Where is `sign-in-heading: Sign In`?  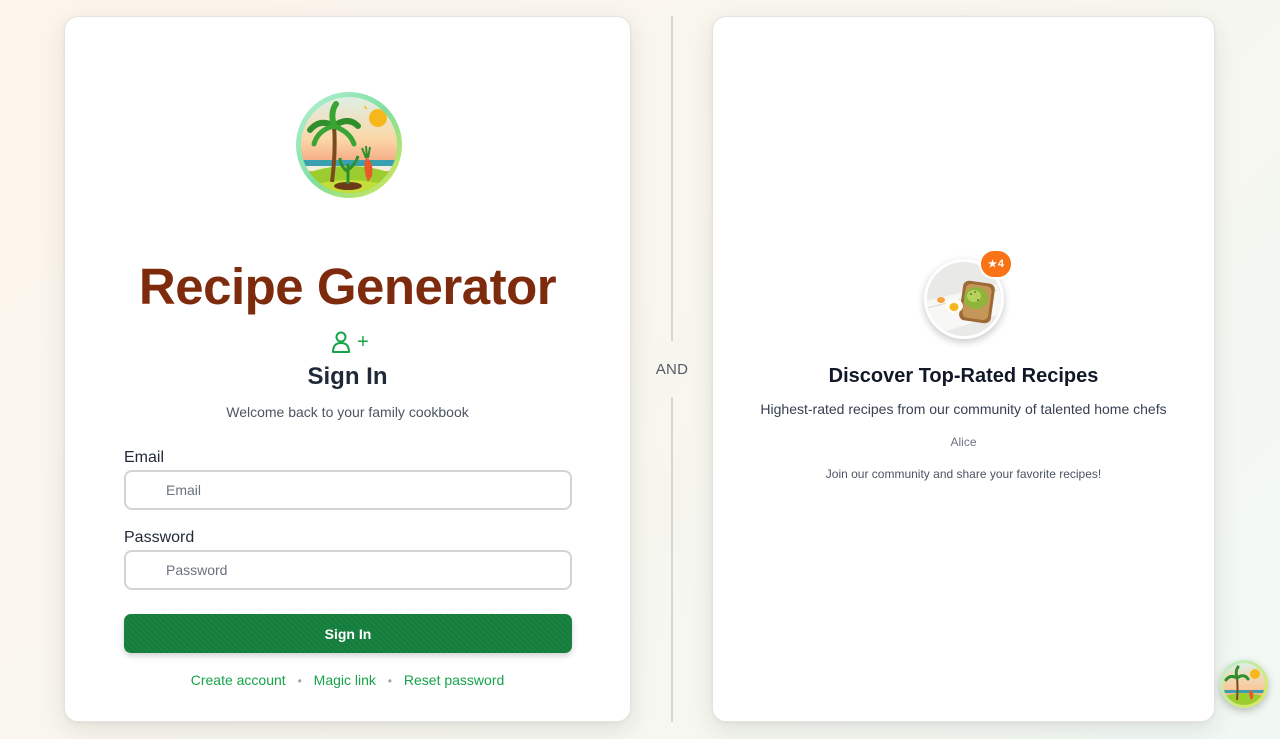
sign-in-heading: Sign In is located at coordinates (347, 376).